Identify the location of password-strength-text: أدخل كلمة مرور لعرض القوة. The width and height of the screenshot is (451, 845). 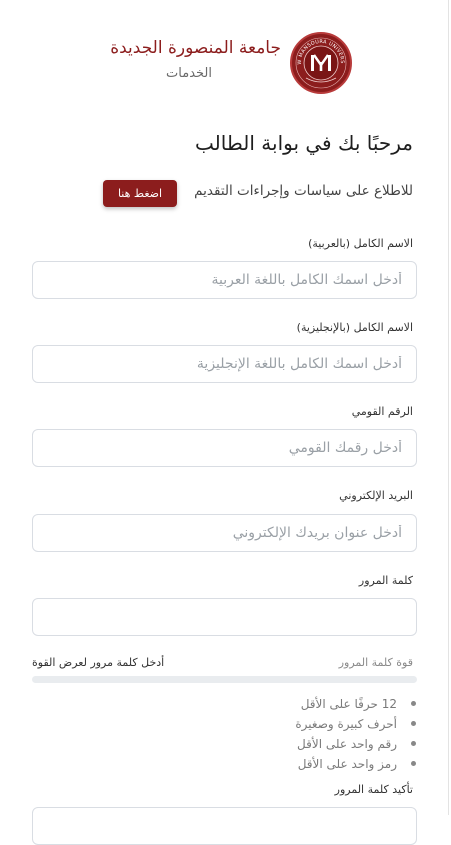
(98, 662).